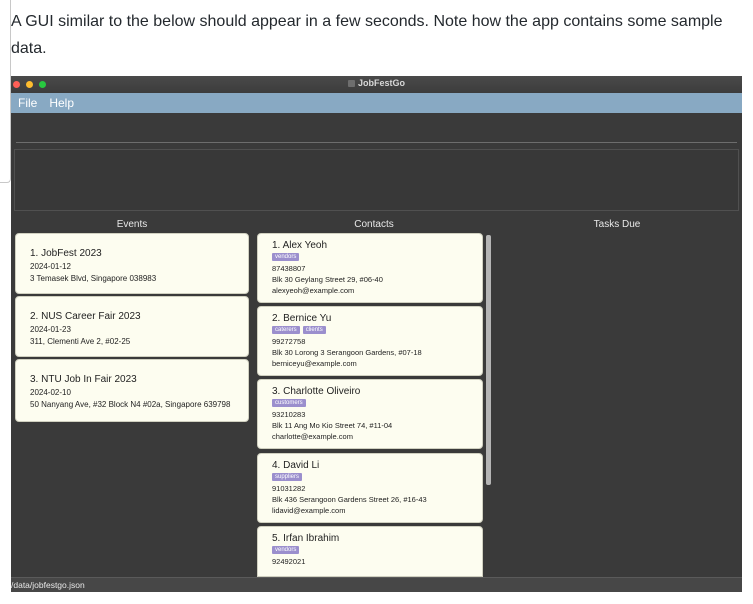  What do you see at coordinates (374, 224) in the screenshot?
I see `contacts-header: Contacts` at bounding box center [374, 224].